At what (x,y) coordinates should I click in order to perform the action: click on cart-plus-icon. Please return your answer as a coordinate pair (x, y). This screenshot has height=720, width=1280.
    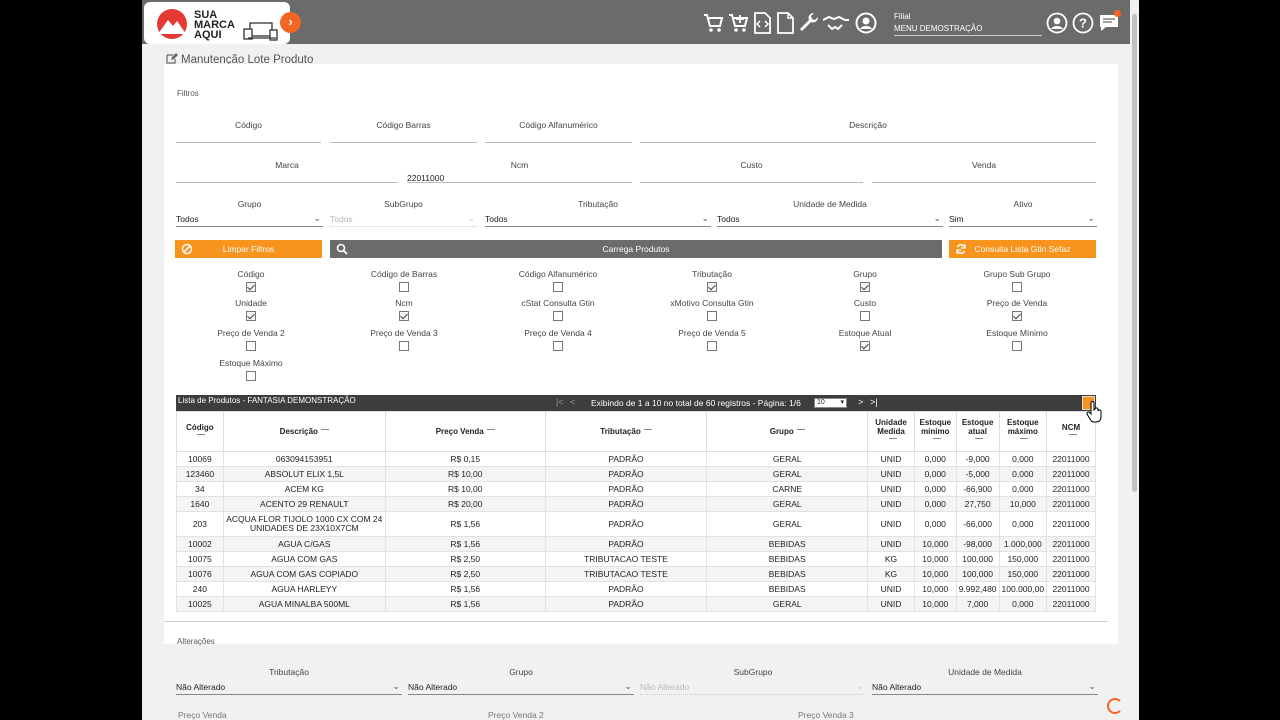
    Looking at the image, I should click on (738, 23).